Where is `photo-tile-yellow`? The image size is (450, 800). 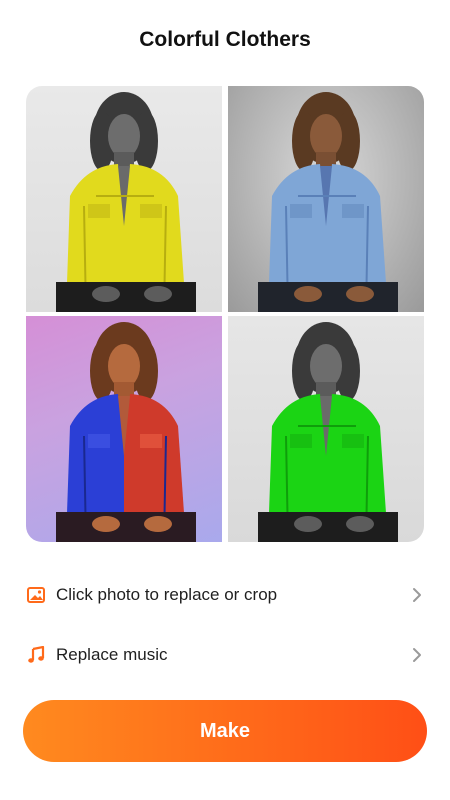
photo-tile-yellow is located at coordinates (124, 199).